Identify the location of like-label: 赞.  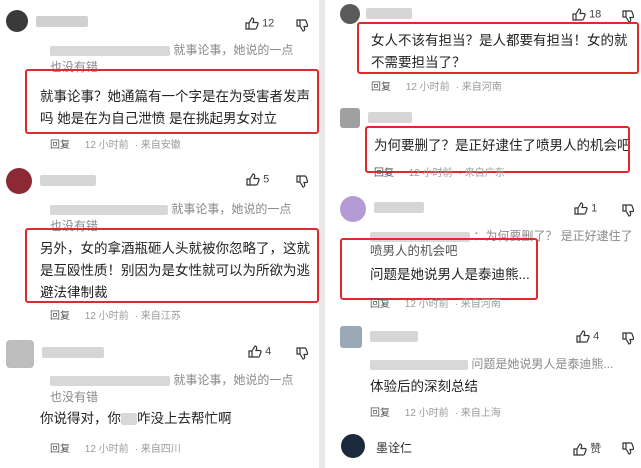
(596, 449).